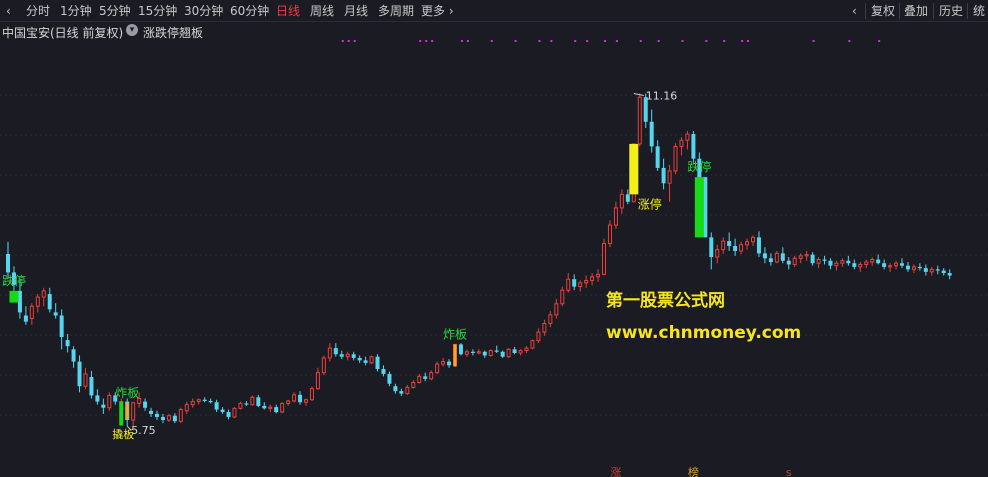  I want to click on stats-button: 统, so click(979, 11).